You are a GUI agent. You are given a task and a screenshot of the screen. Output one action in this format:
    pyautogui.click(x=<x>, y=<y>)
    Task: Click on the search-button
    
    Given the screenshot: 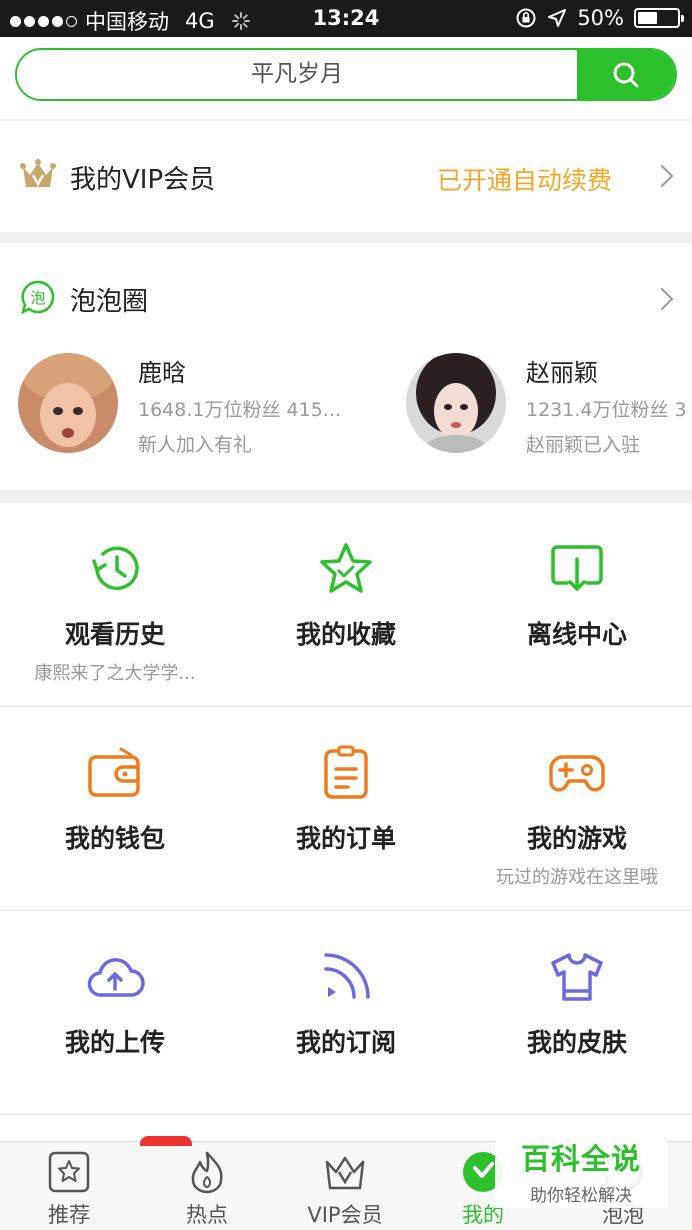 What is the action you would take?
    pyautogui.click(x=626, y=74)
    